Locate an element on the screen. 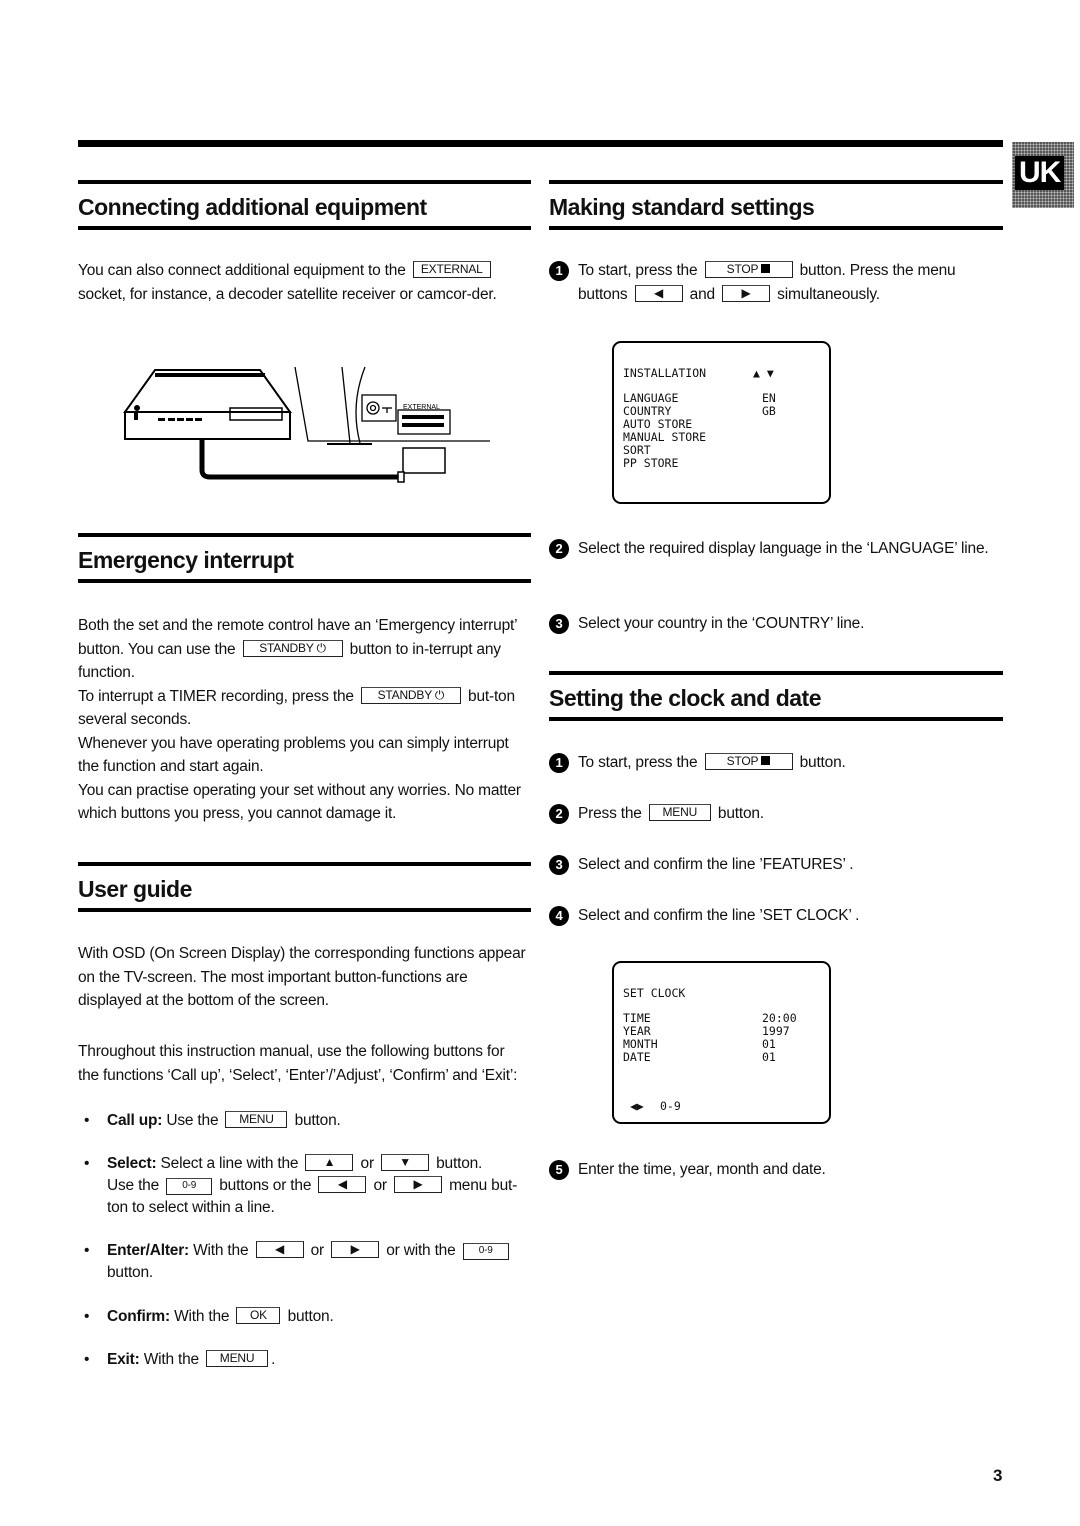 This screenshot has width=1080, height=1526. clock-step-1: 1 To start, press the STOP button. is located at coordinates (774, 763).